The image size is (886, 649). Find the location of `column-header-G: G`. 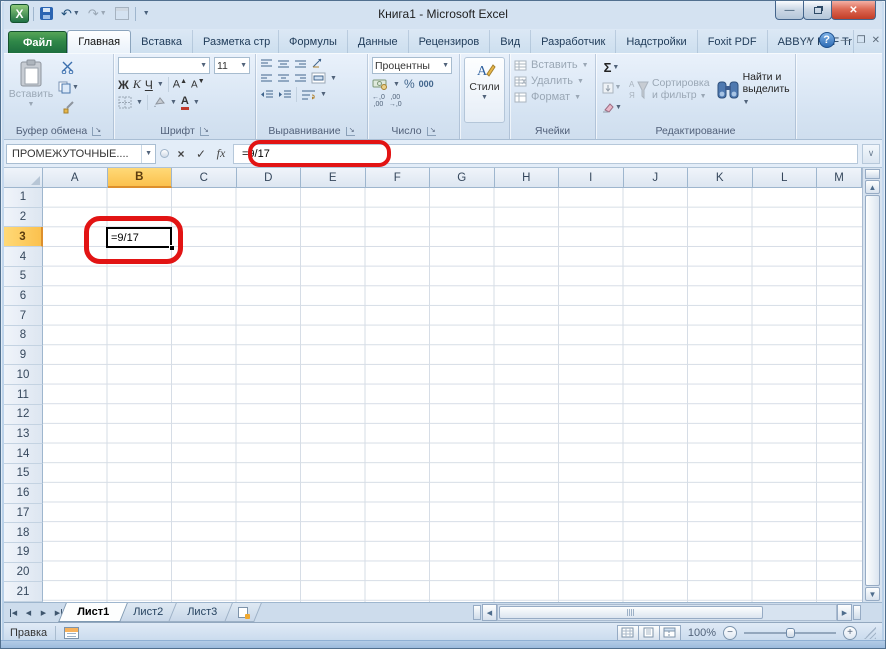

column-header-G: G is located at coordinates (462, 178).